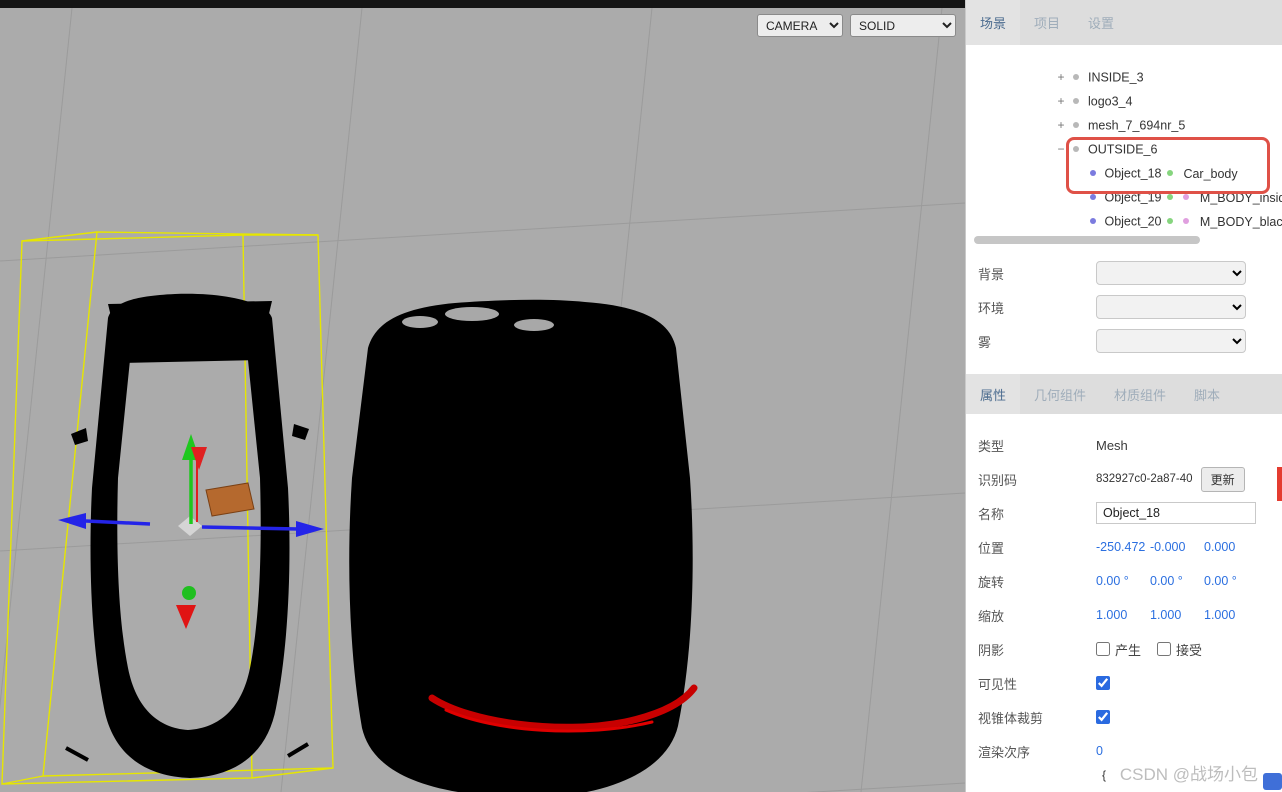  What do you see at coordinates (1110, 101) in the screenshot?
I see `node-label: logo3_4` at bounding box center [1110, 101].